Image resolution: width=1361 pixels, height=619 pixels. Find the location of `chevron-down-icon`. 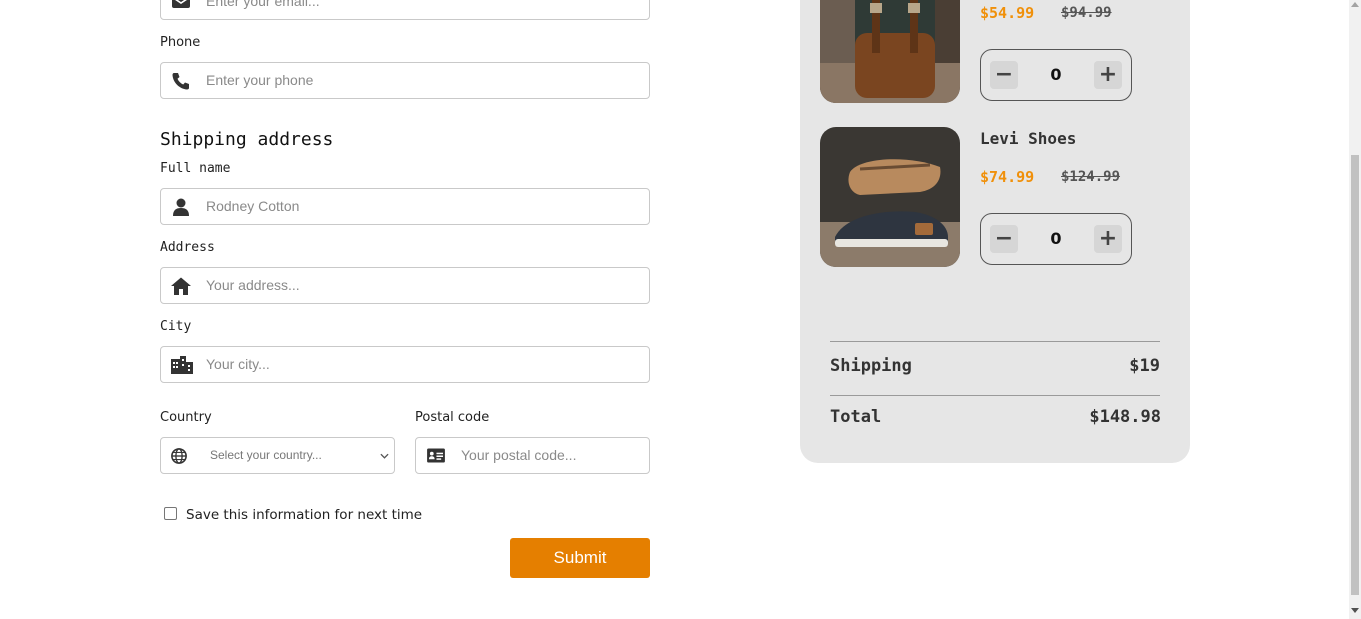

chevron-down-icon is located at coordinates (384, 456).